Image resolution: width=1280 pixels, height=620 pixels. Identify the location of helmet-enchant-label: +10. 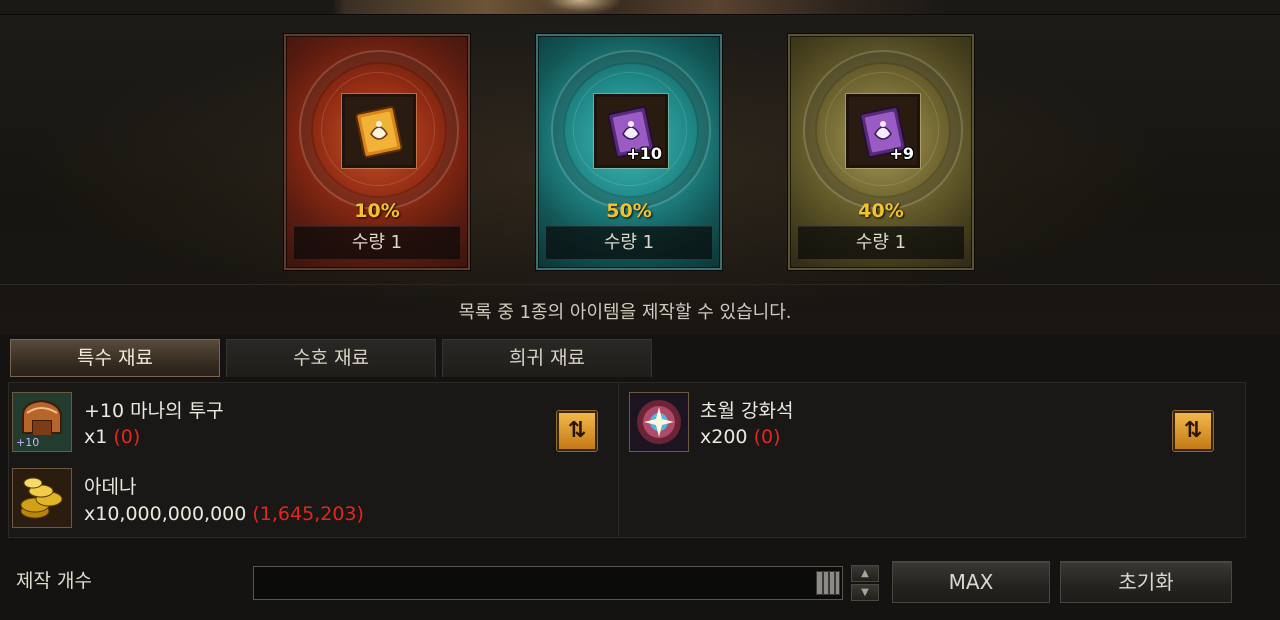
(28, 442).